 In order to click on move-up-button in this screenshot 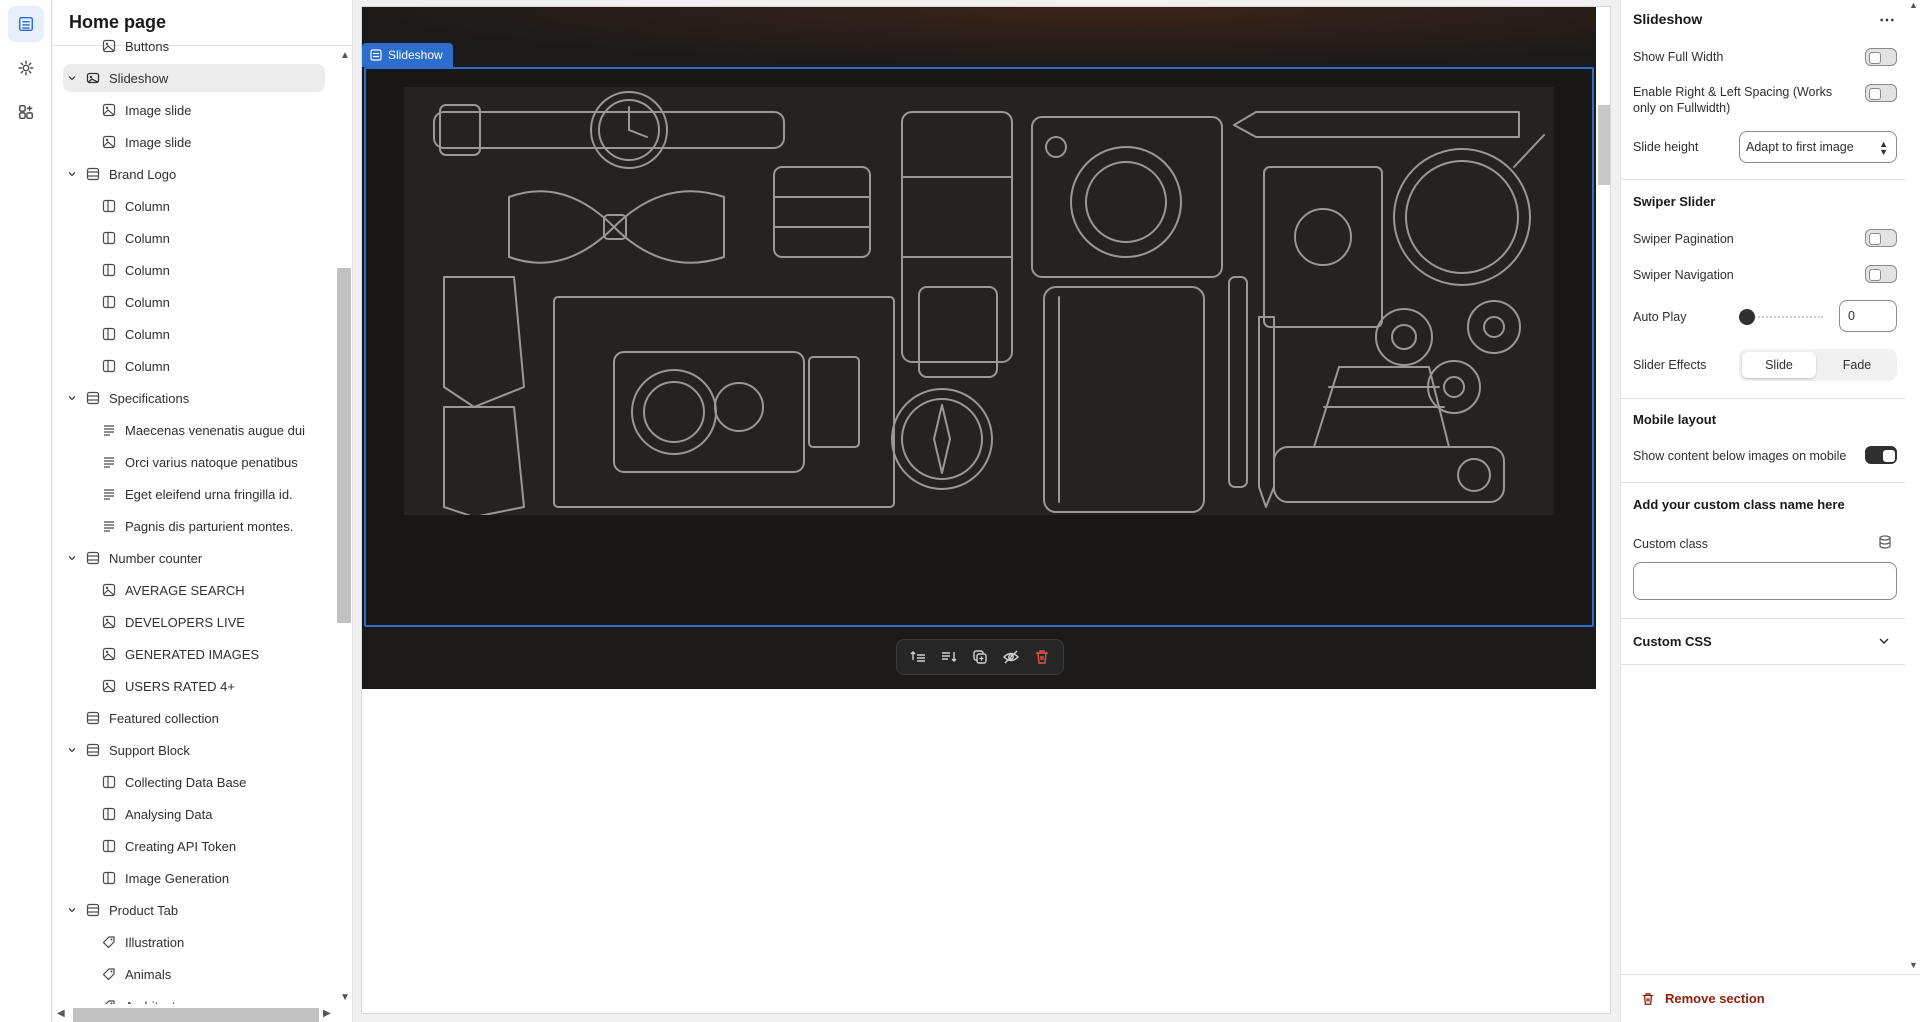, I will do `click(918, 657)`.